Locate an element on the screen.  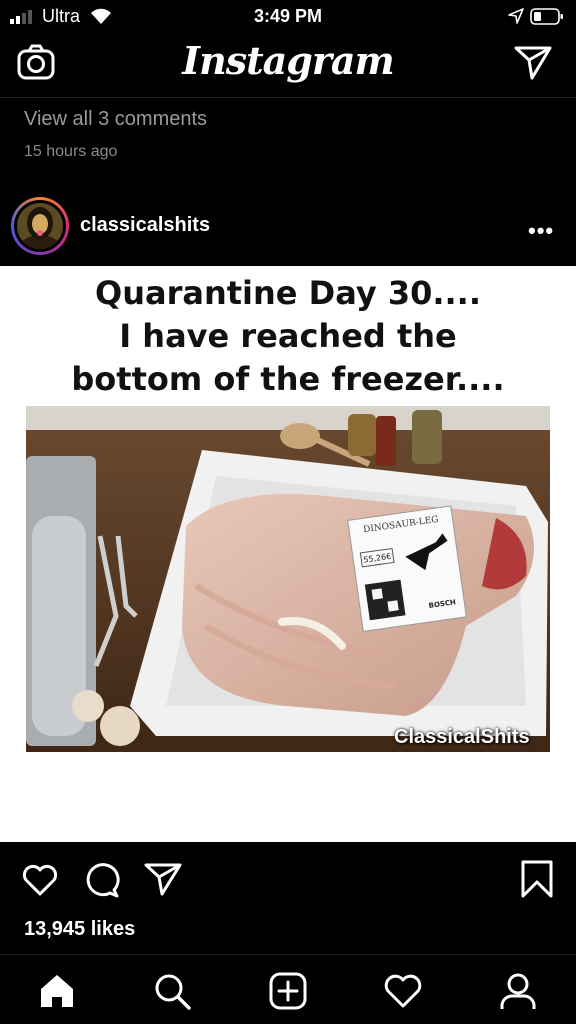
instagram-logo: Instagram is located at coordinates (288, 60).